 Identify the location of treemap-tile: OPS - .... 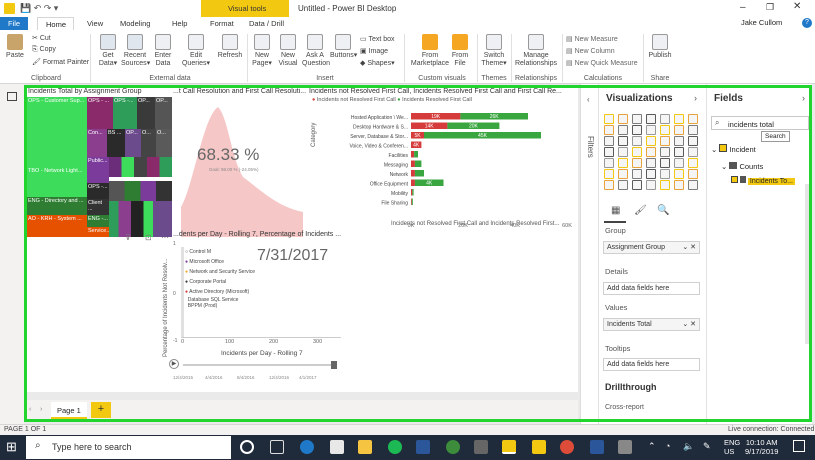
(100, 113).